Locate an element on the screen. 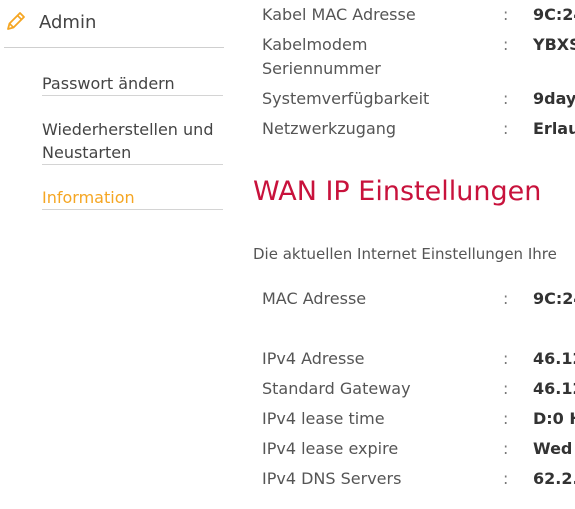  row-label: Standard Gateway is located at coordinates (336, 388).